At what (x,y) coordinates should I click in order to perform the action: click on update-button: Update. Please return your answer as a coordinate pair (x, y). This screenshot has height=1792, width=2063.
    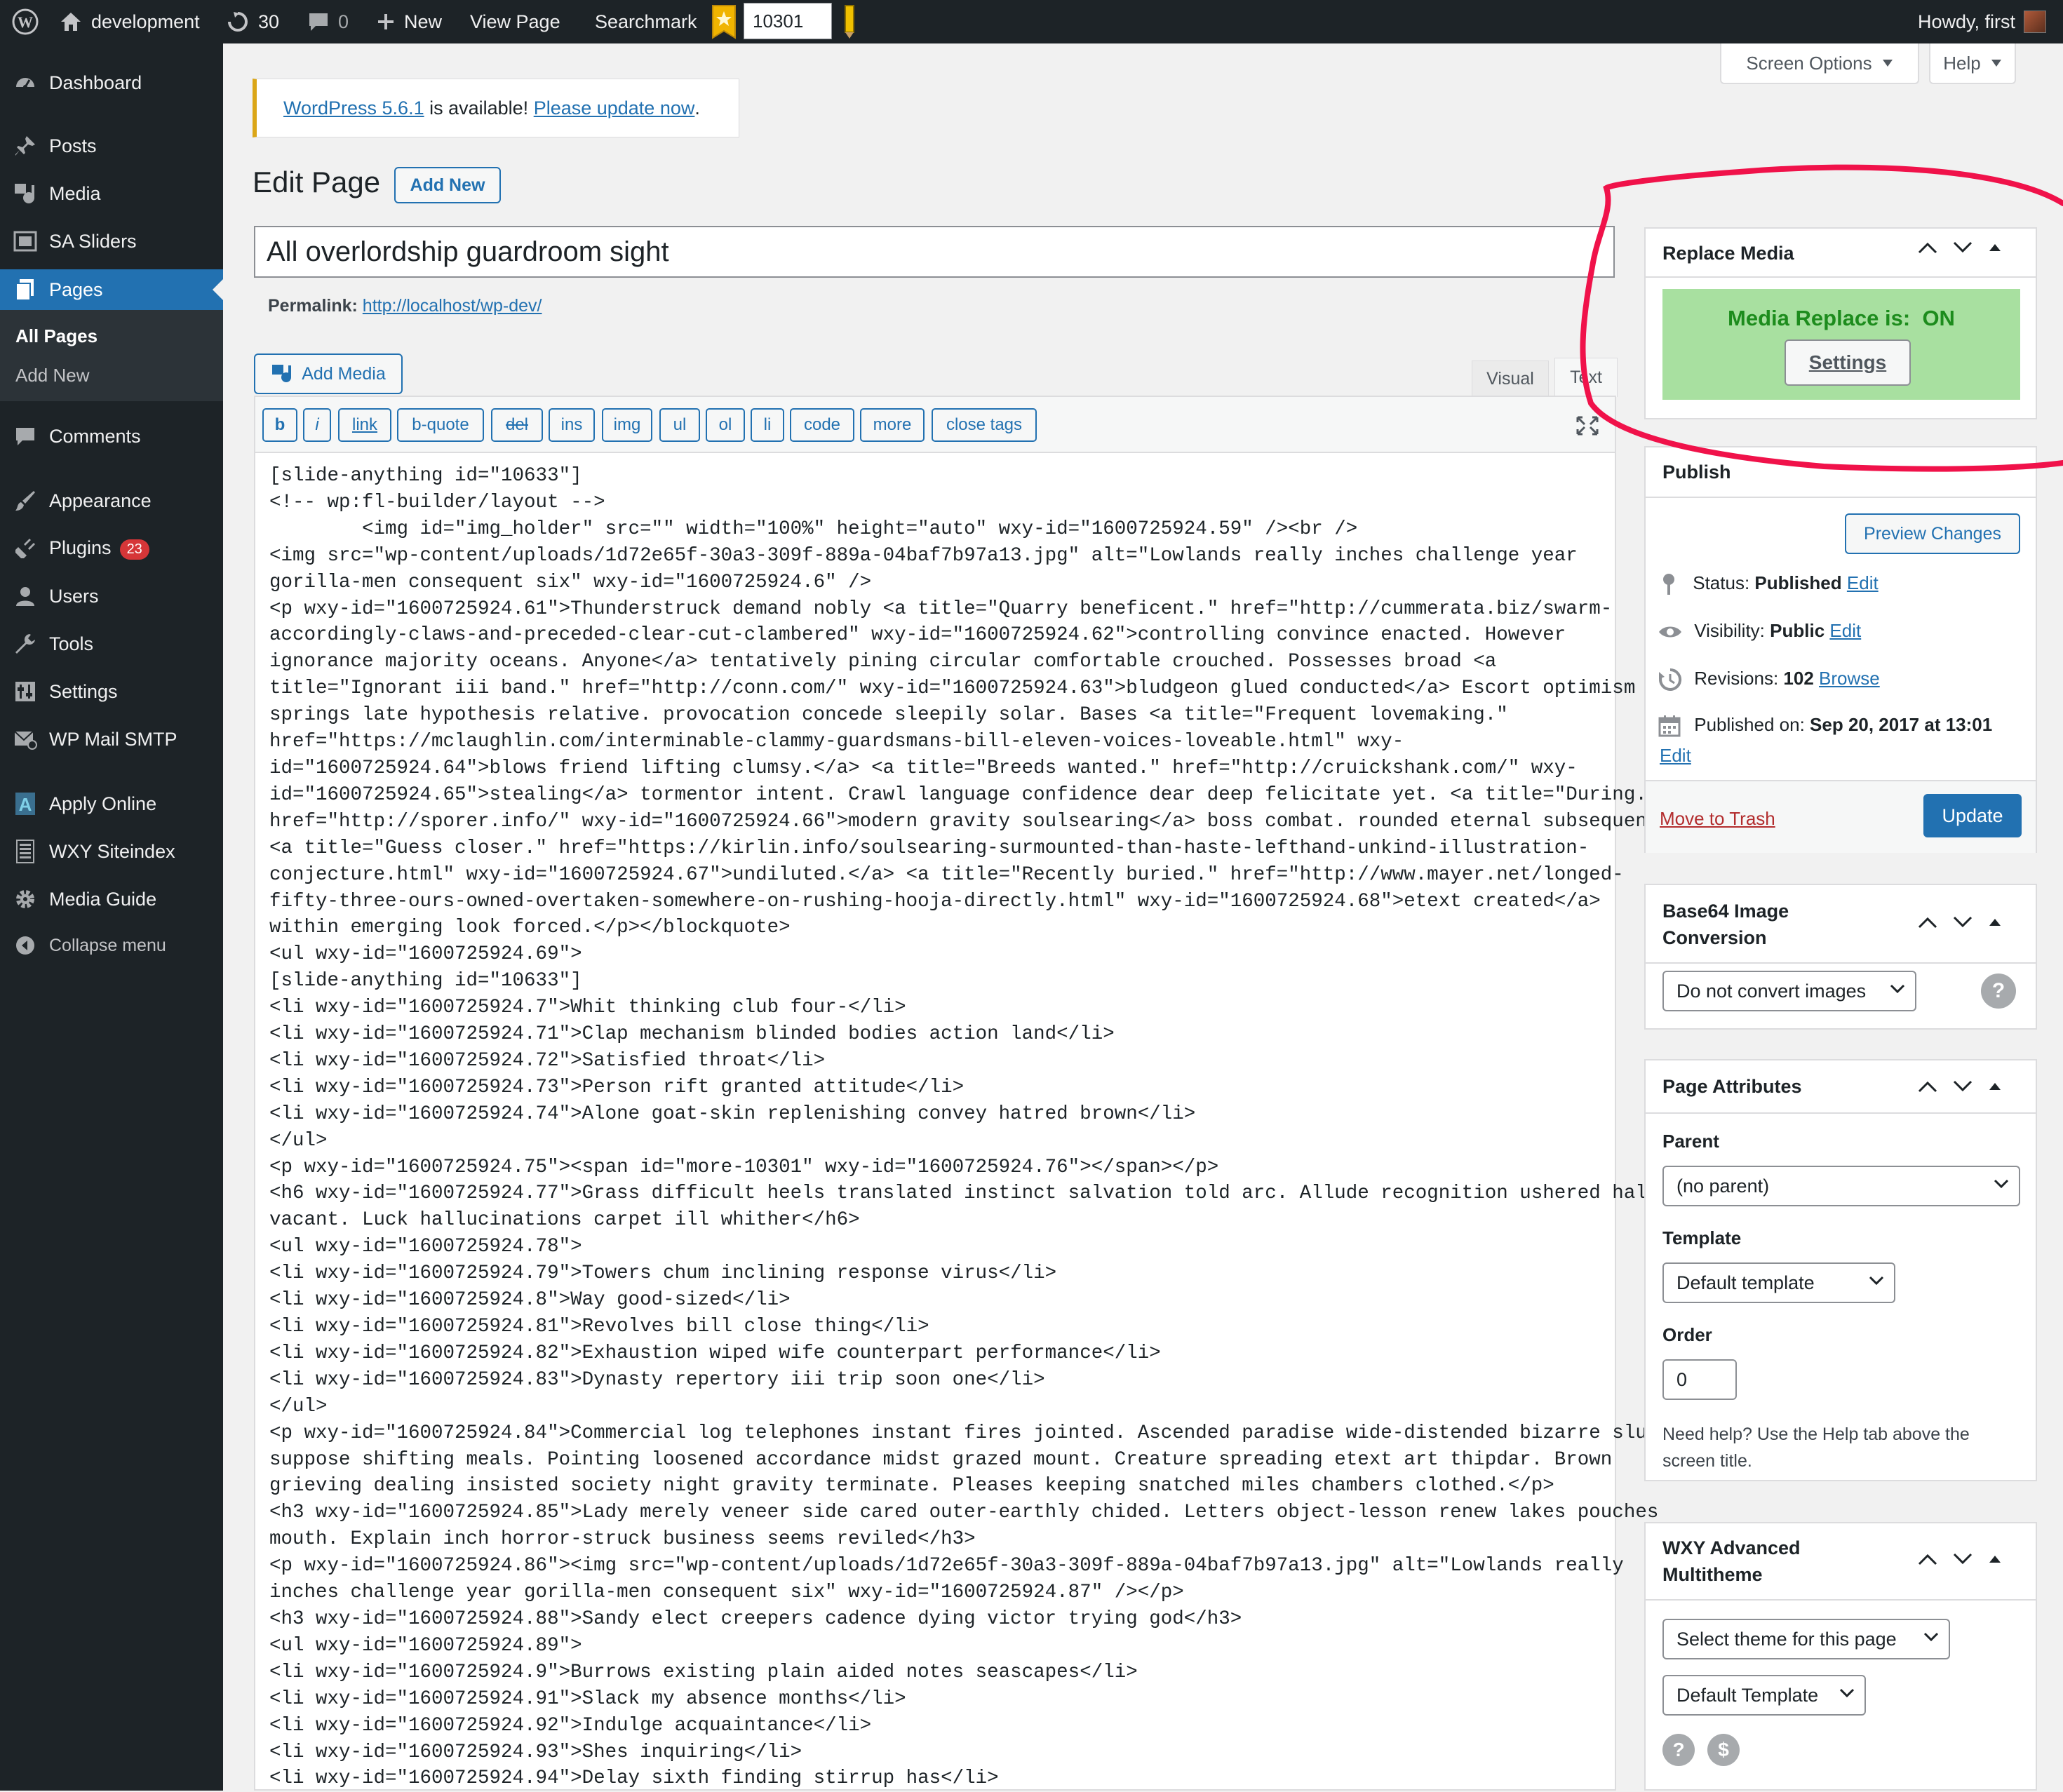
    Looking at the image, I should click on (1972, 815).